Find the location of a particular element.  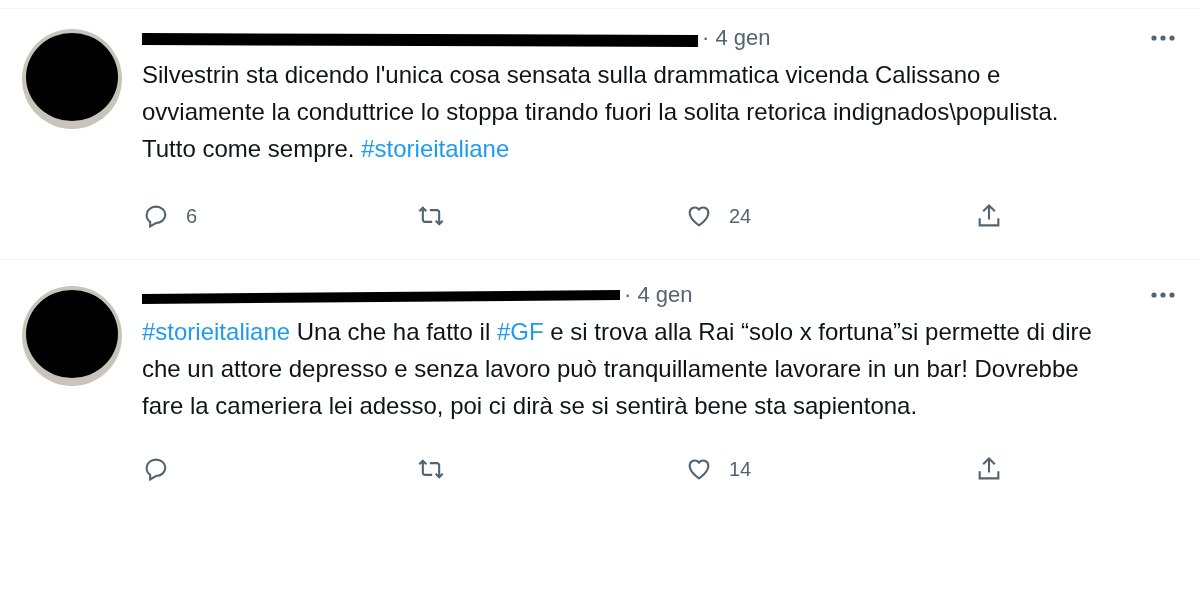

reply-count: 6 is located at coordinates (192, 216).